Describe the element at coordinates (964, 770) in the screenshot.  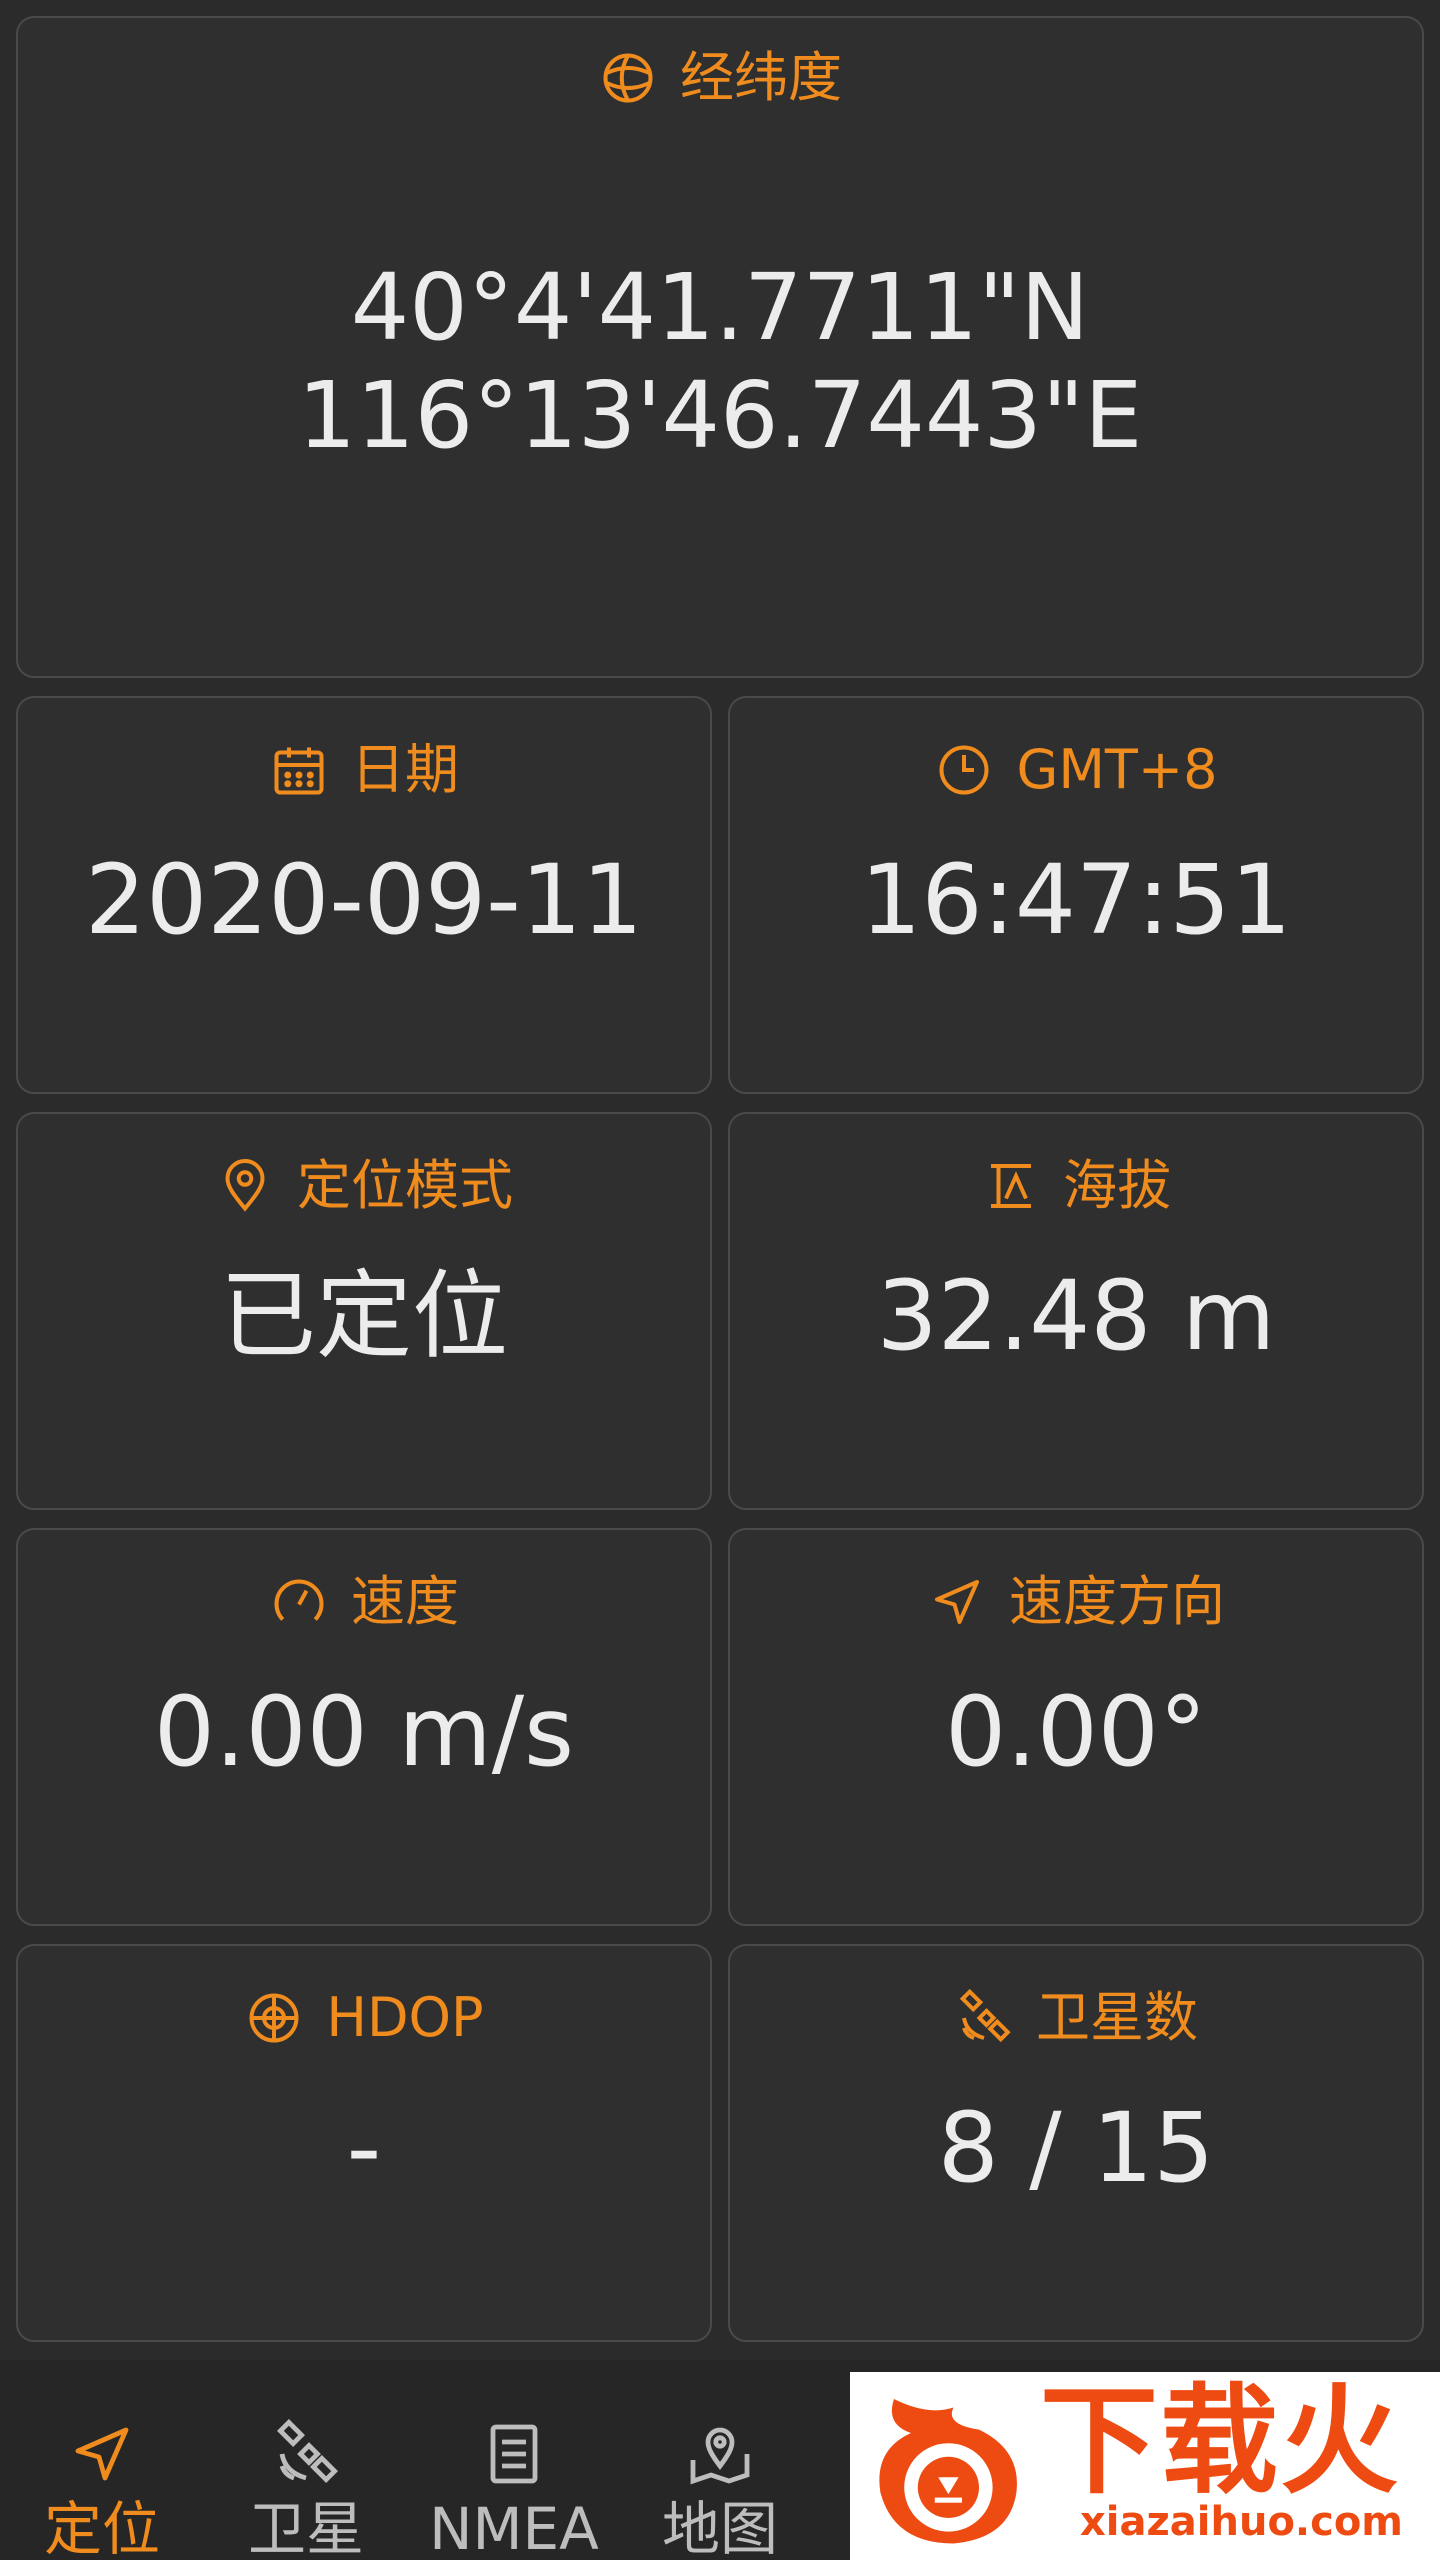
I see `clock-icon` at that location.